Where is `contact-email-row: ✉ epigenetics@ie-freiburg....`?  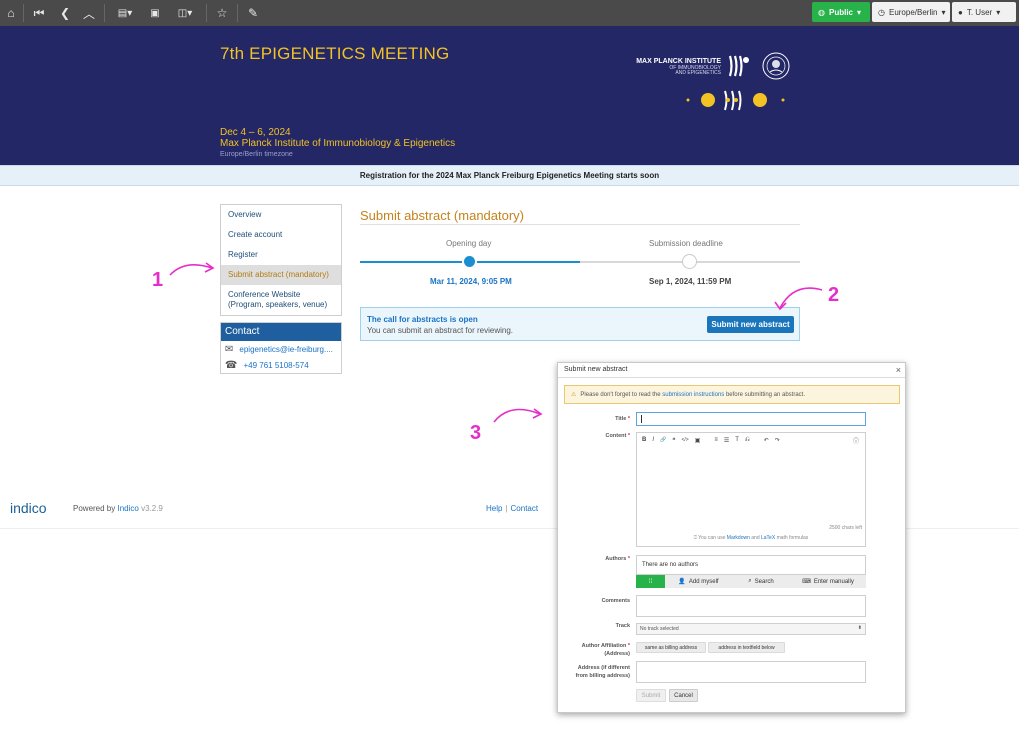 contact-email-row: ✉ epigenetics@ie-freiburg.... is located at coordinates (281, 349).